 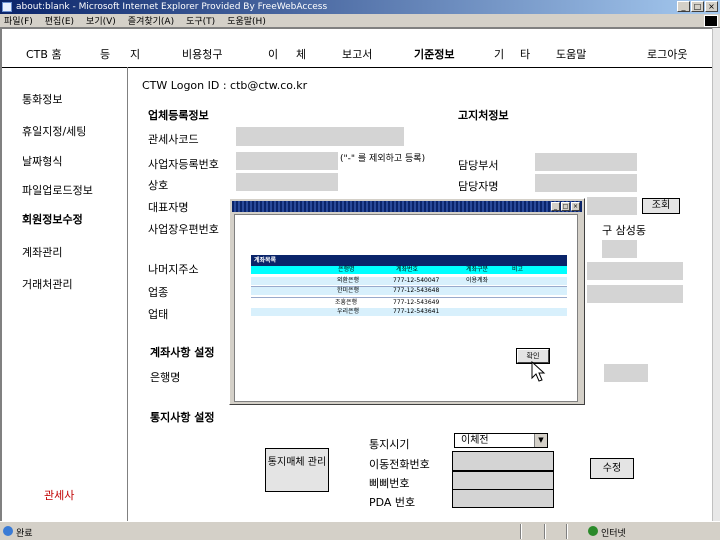 What do you see at coordinates (575, 206) in the screenshot?
I see `popup-close-button: ×` at bounding box center [575, 206].